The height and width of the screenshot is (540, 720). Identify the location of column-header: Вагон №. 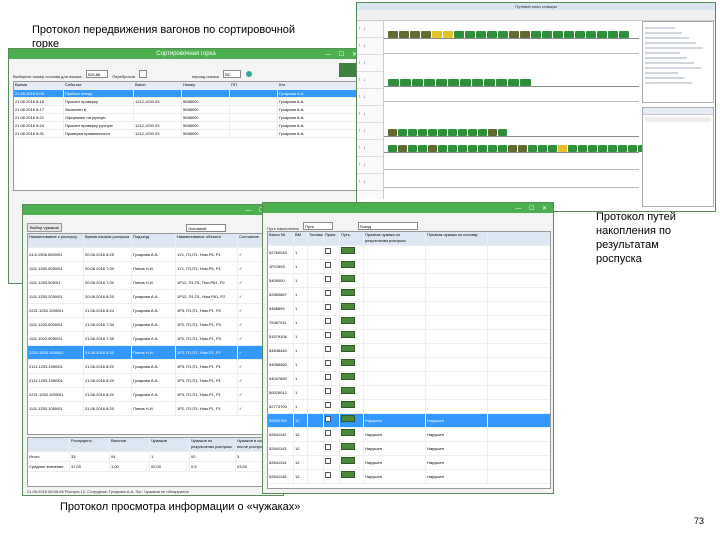
(281, 238).